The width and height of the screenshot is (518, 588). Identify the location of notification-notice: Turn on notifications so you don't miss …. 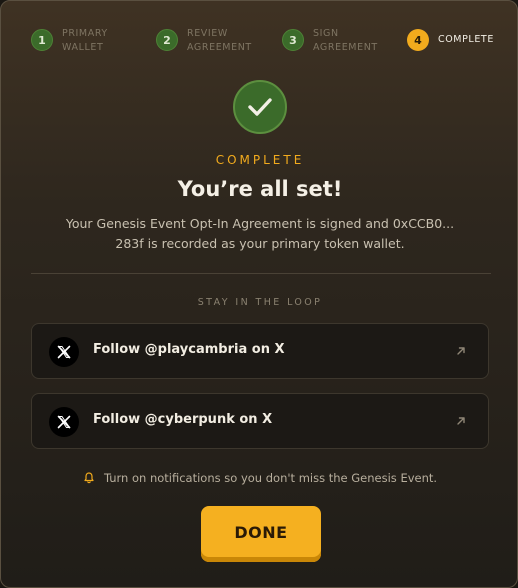
(259, 478).